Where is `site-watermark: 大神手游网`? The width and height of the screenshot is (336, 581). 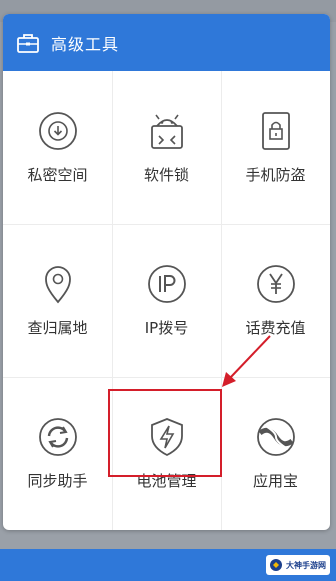 site-watermark: 大神手游网 is located at coordinates (298, 565).